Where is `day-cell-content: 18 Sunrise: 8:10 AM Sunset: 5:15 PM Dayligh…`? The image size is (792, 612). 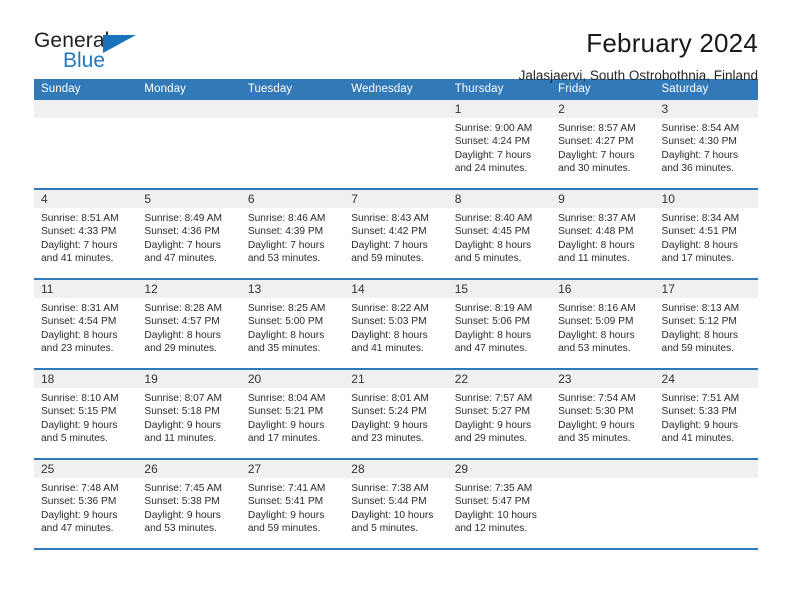 day-cell-content: 18 Sunrise: 8:10 AM Sunset: 5:15 PM Dayligh… is located at coordinates (86, 414).